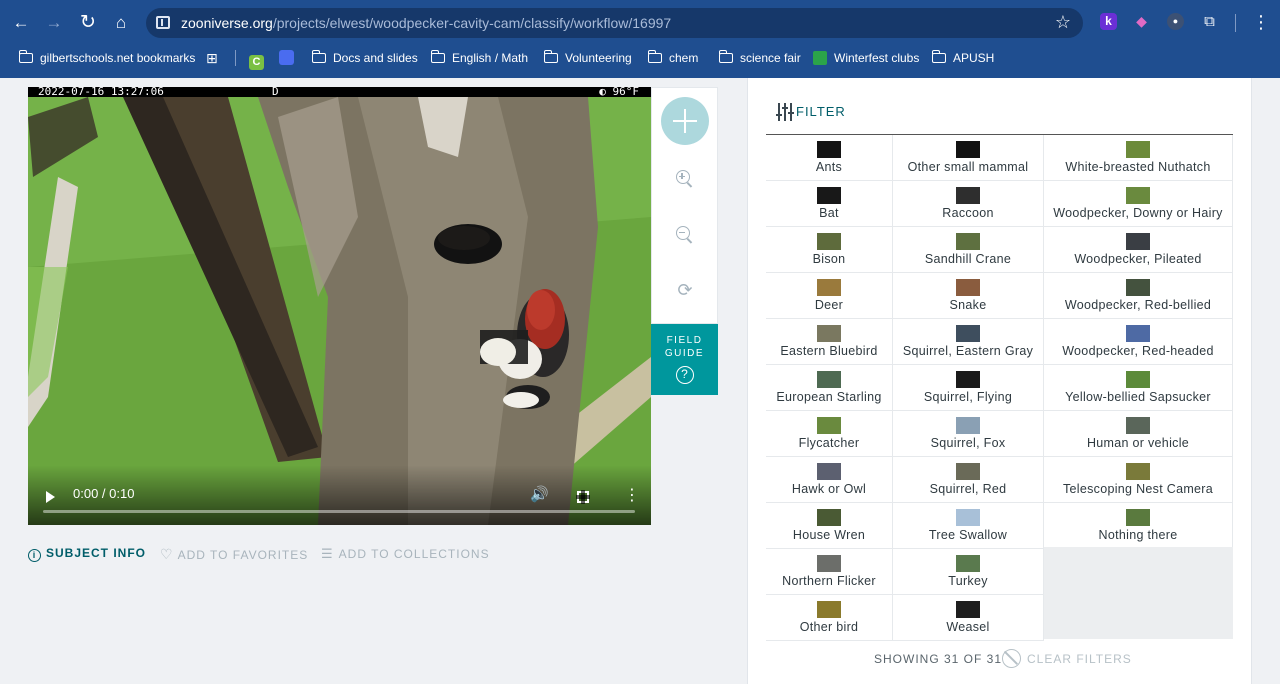 The width and height of the screenshot is (1280, 684). Describe the element at coordinates (968, 480) in the screenshot. I see `choice-item: Squirrel, Red` at that location.